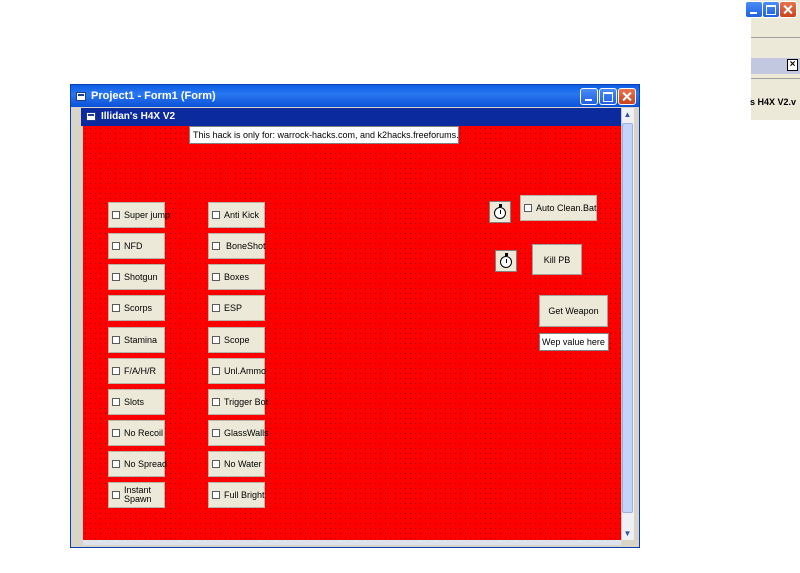  What do you see at coordinates (153, 96) in the screenshot?
I see `project-title: Project1 - Form1 (Form)` at bounding box center [153, 96].